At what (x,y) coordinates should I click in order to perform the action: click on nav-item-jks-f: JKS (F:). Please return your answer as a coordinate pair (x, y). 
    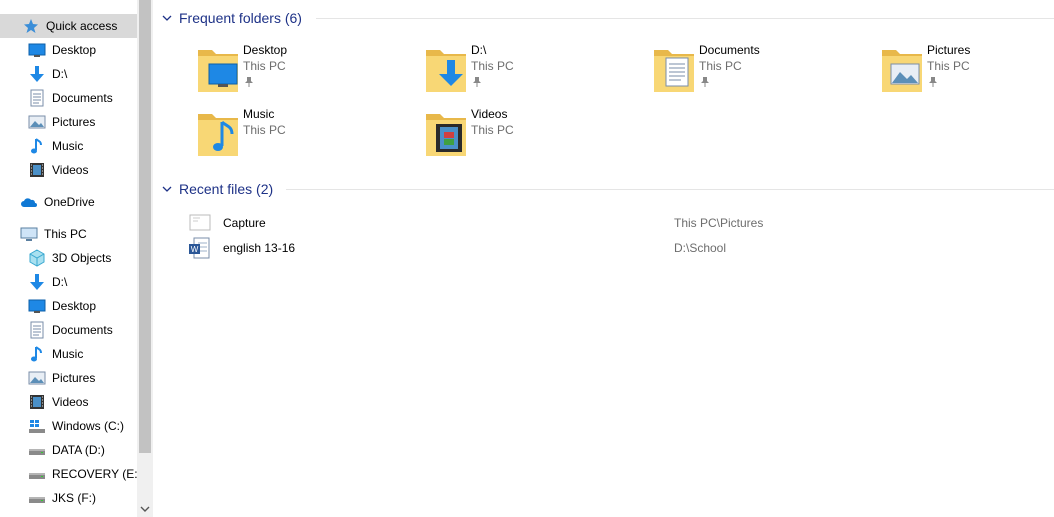
    Looking at the image, I should click on (68, 498).